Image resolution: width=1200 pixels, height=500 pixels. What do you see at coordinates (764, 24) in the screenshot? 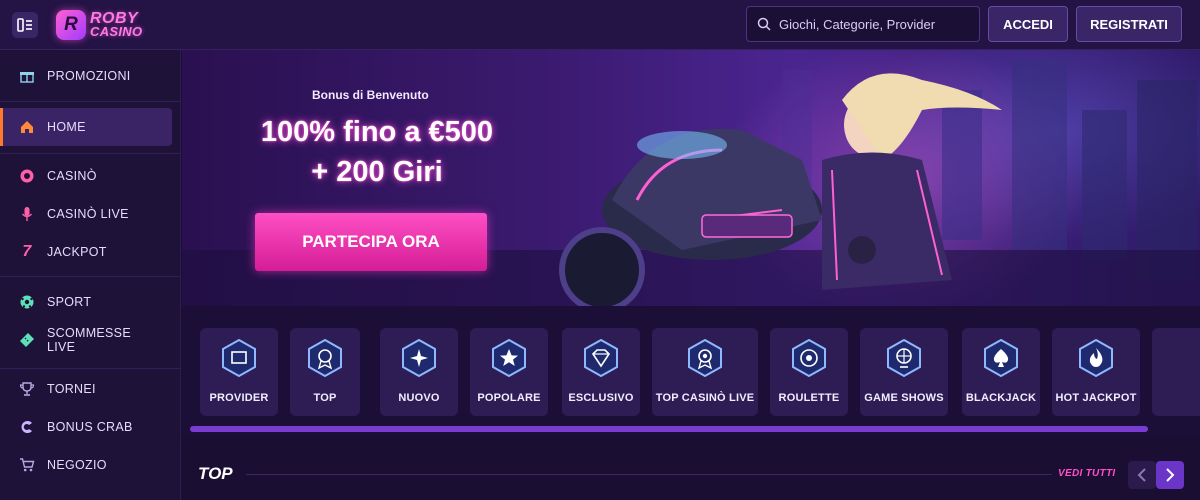
I see `search-icon` at bounding box center [764, 24].